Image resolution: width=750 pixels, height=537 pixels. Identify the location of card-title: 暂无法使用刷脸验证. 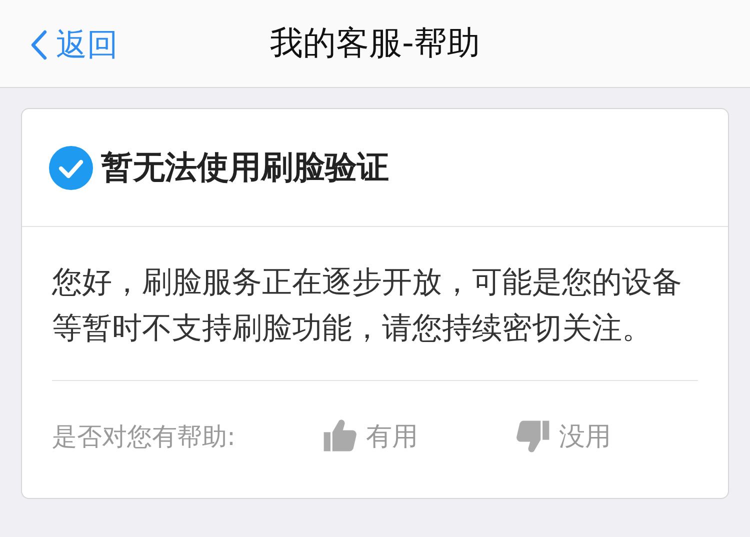
(245, 167).